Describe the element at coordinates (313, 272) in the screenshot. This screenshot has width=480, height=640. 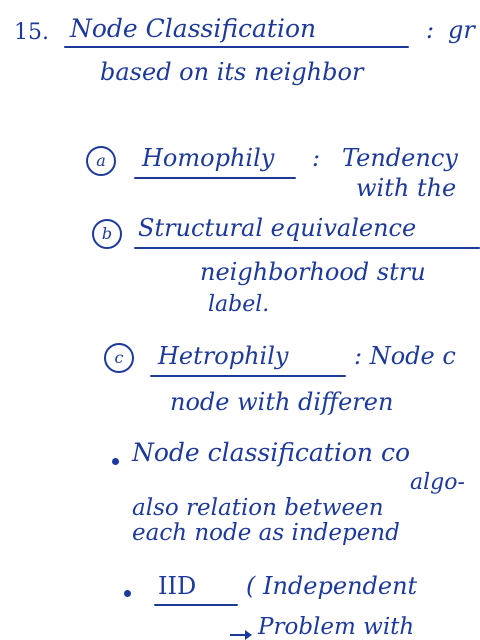
I see `structural-def-1: neighborhood stru` at that location.